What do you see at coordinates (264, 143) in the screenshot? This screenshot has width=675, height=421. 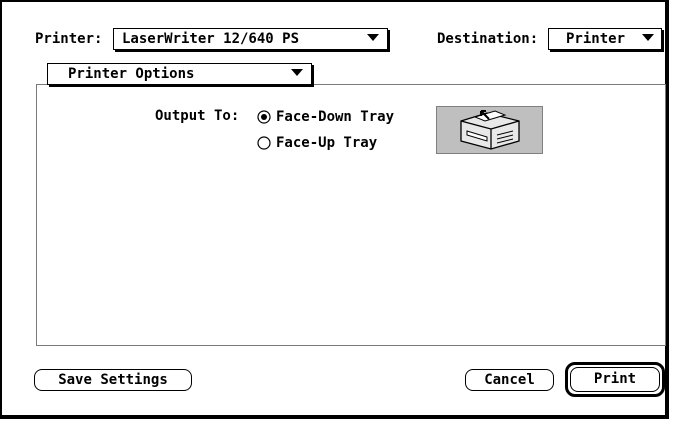 I see `radio-unselected-icon` at bounding box center [264, 143].